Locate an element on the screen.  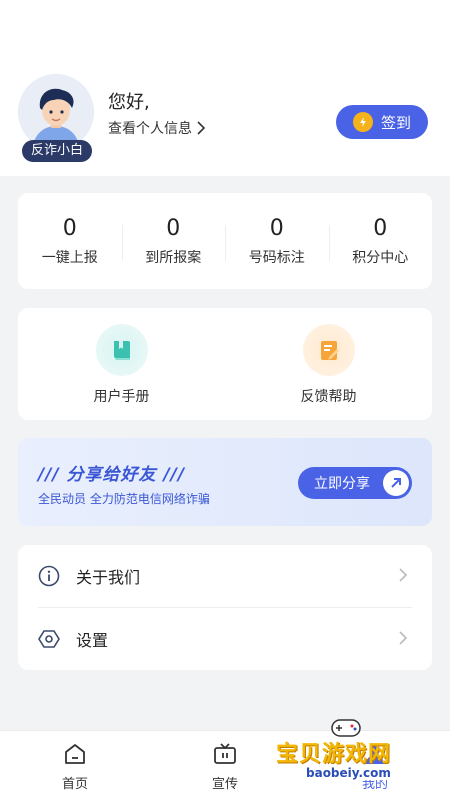
share-now-button: 立即分享 is located at coordinates (355, 483).